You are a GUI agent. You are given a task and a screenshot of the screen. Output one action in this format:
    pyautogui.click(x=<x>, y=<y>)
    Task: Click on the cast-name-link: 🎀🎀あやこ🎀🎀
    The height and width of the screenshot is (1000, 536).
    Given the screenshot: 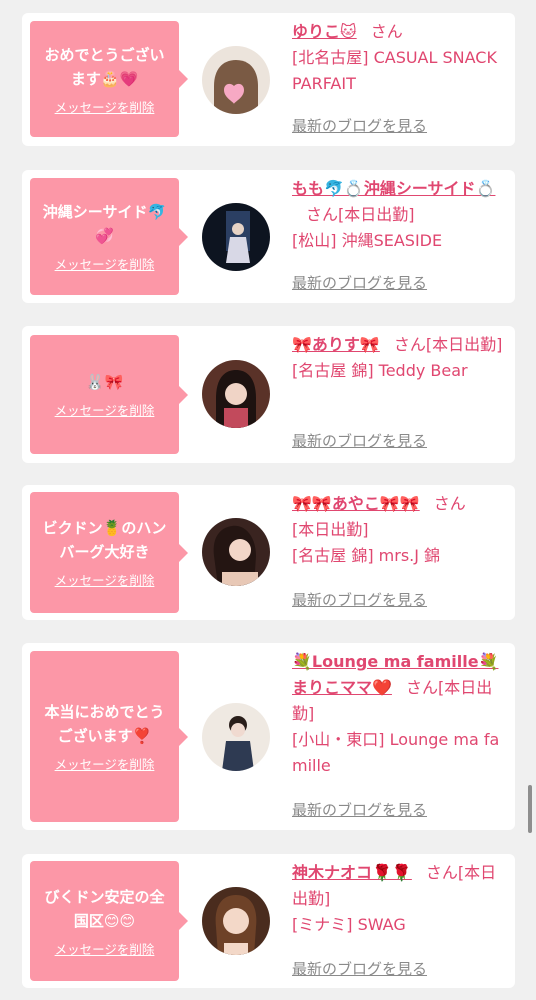 What is the action you would take?
    pyautogui.click(x=356, y=503)
    